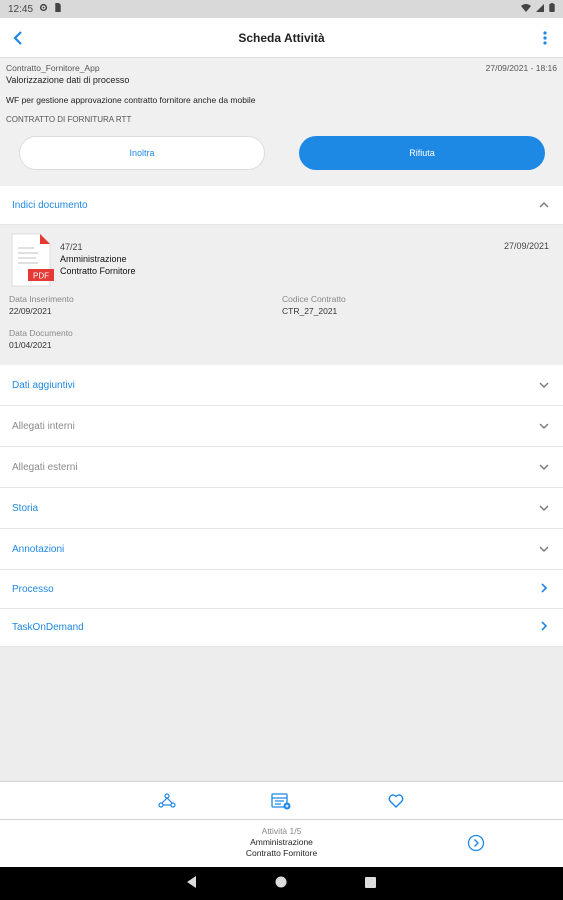 The image size is (563, 900). What do you see at coordinates (71, 247) in the screenshot?
I see `document-number: 47/21` at bounding box center [71, 247].